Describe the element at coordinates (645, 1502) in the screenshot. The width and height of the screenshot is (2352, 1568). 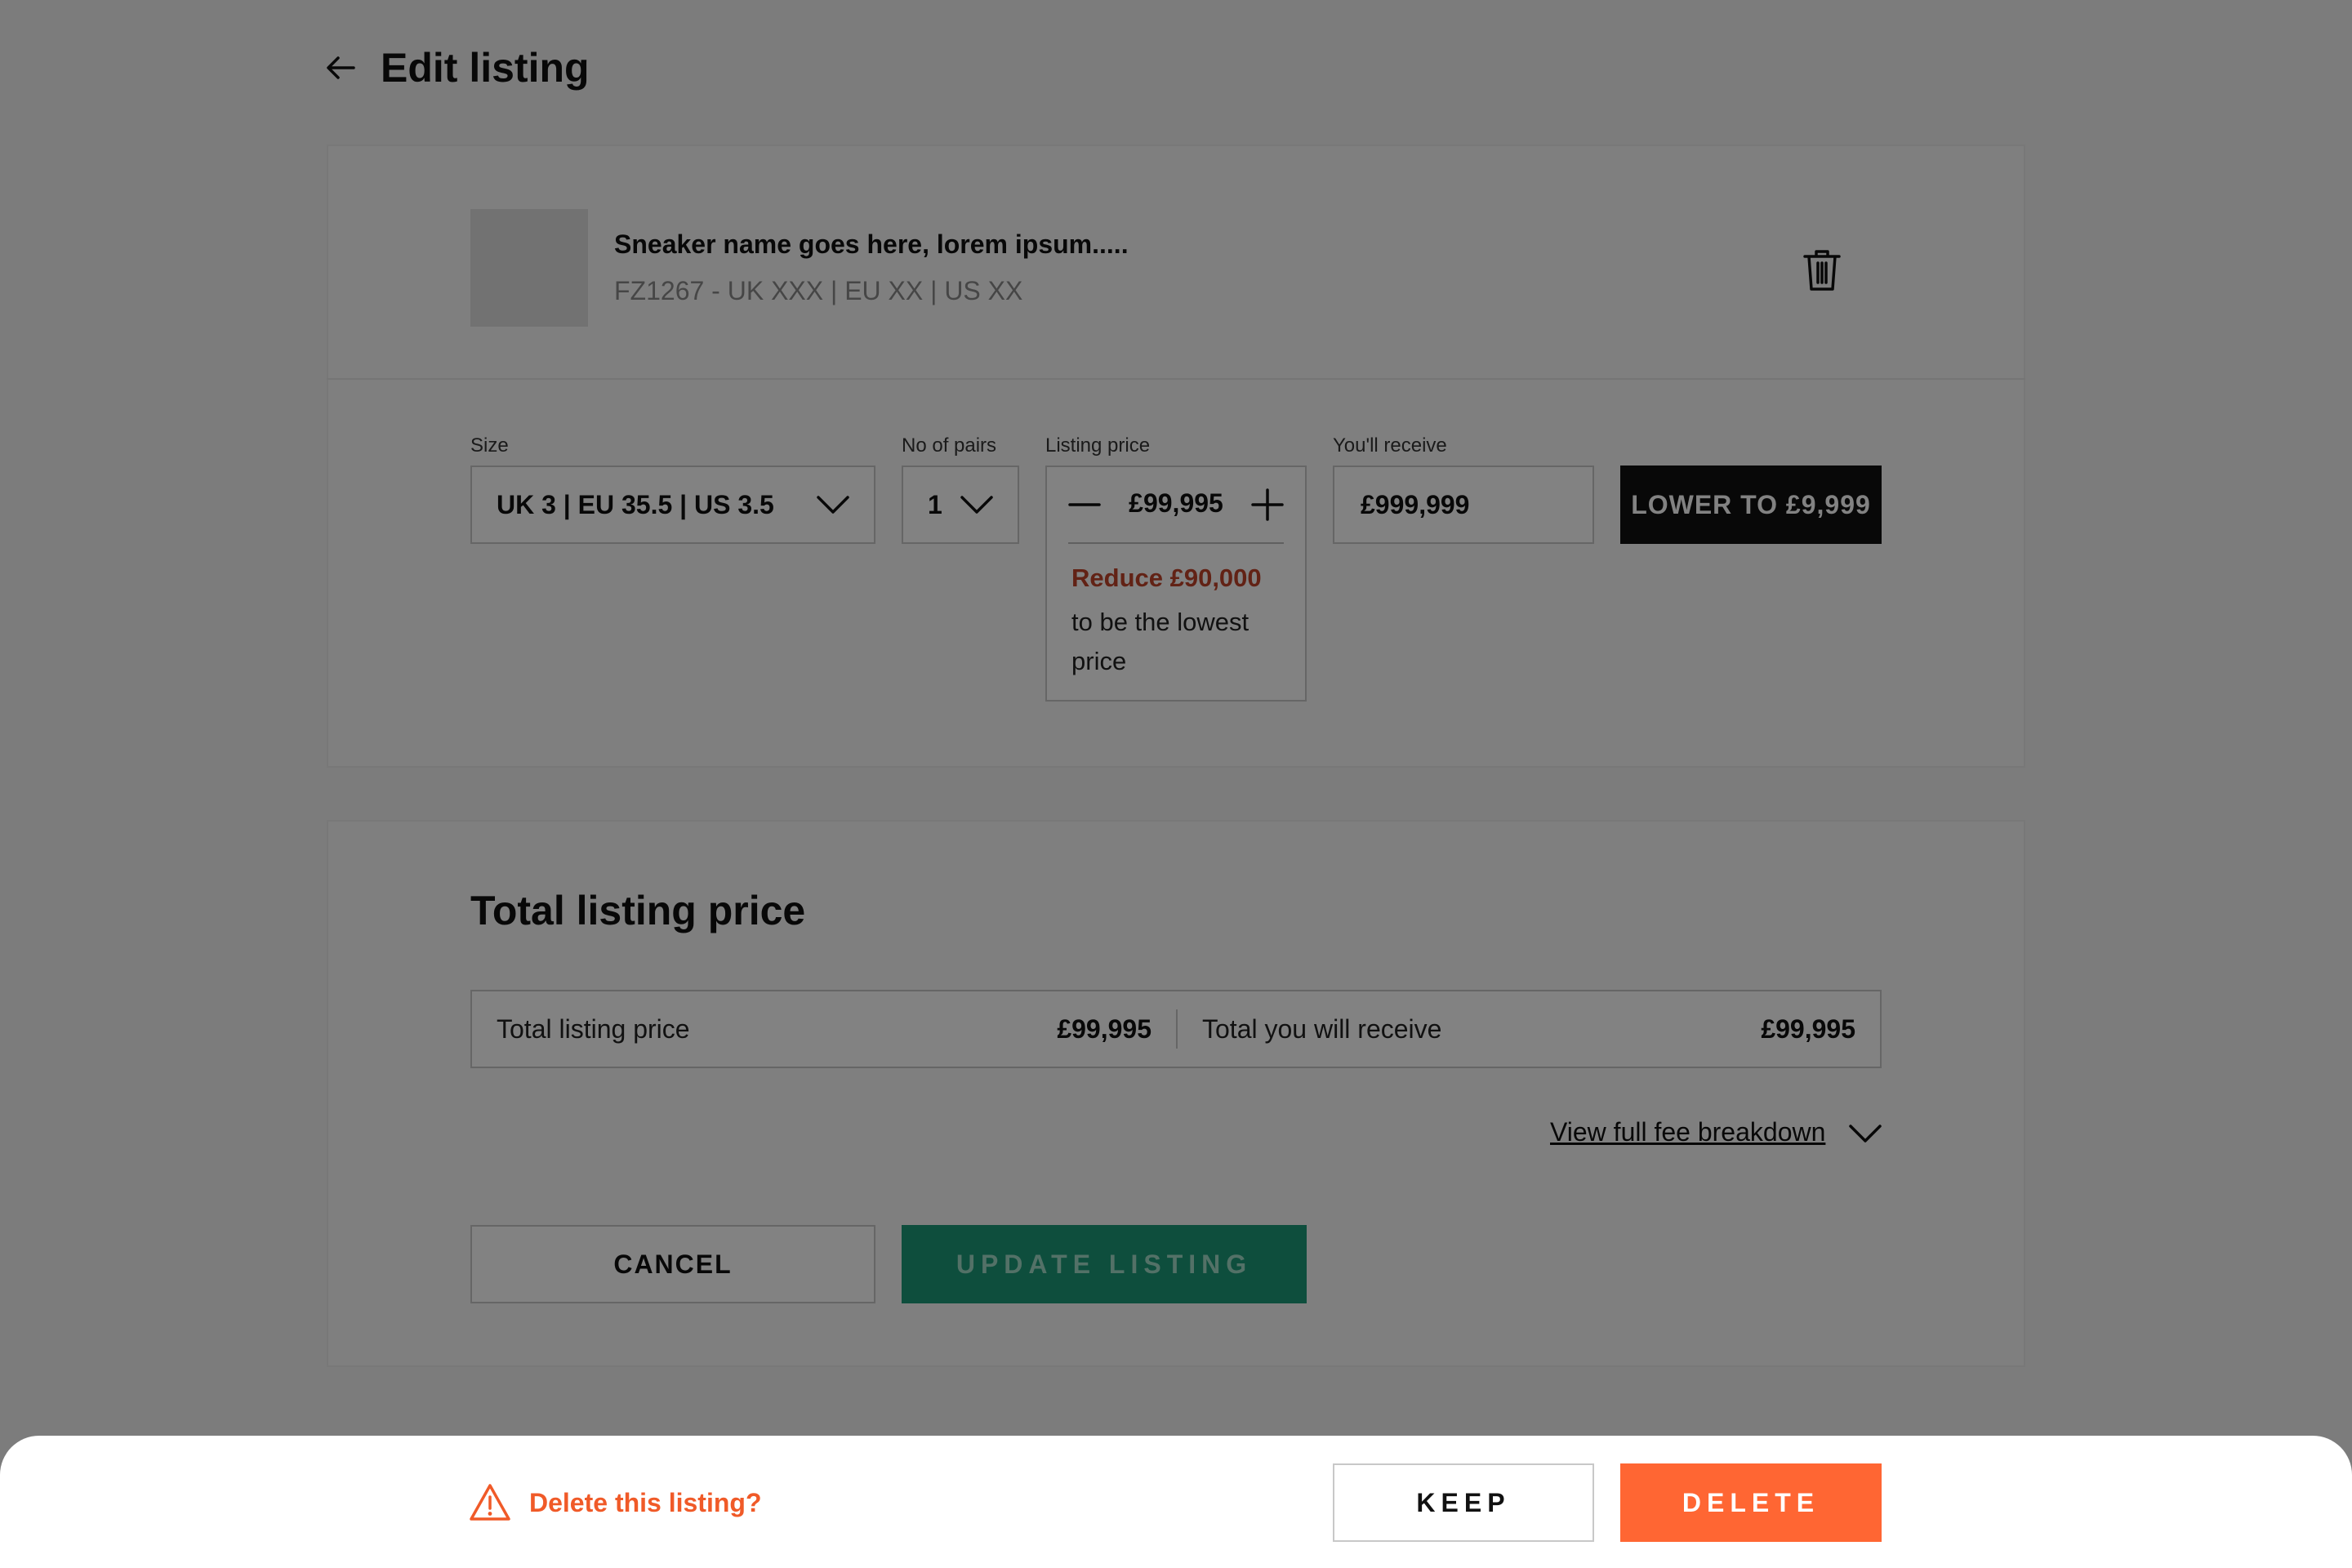
I see `delete-confirmation-text: Delete this listing?` at that location.